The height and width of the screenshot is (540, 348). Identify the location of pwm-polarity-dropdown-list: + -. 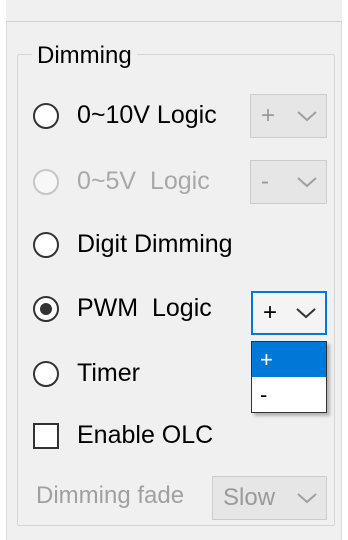
(289, 377).